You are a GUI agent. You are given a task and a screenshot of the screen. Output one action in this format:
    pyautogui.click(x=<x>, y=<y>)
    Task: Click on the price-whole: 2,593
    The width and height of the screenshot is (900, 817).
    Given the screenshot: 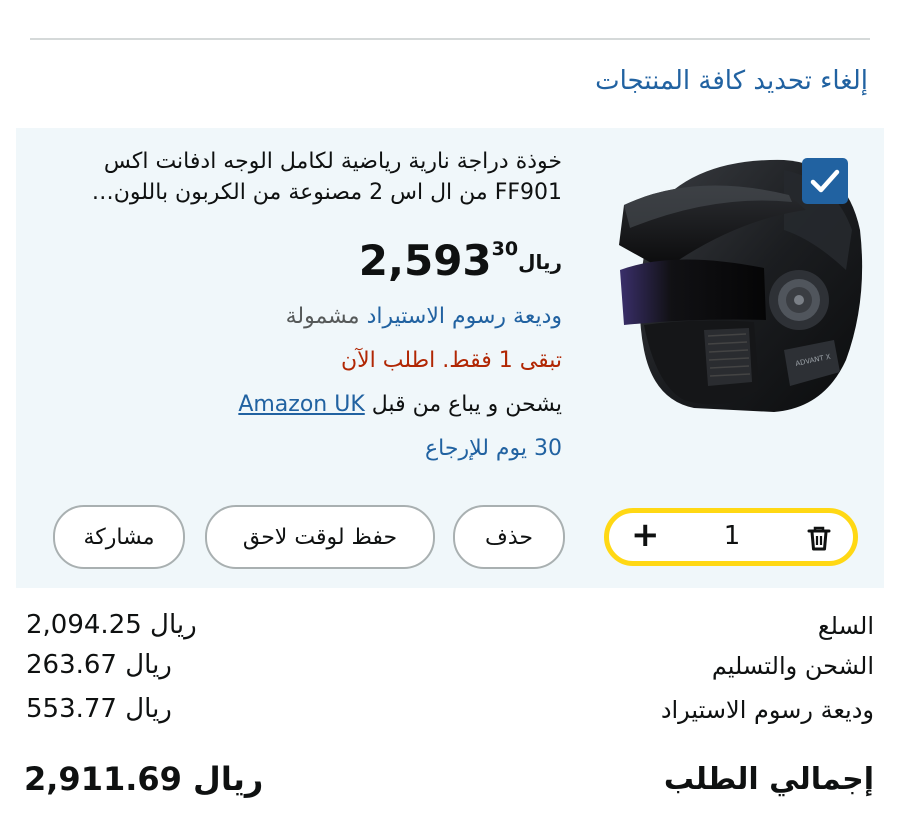 What is the action you would take?
    pyautogui.click(x=425, y=260)
    